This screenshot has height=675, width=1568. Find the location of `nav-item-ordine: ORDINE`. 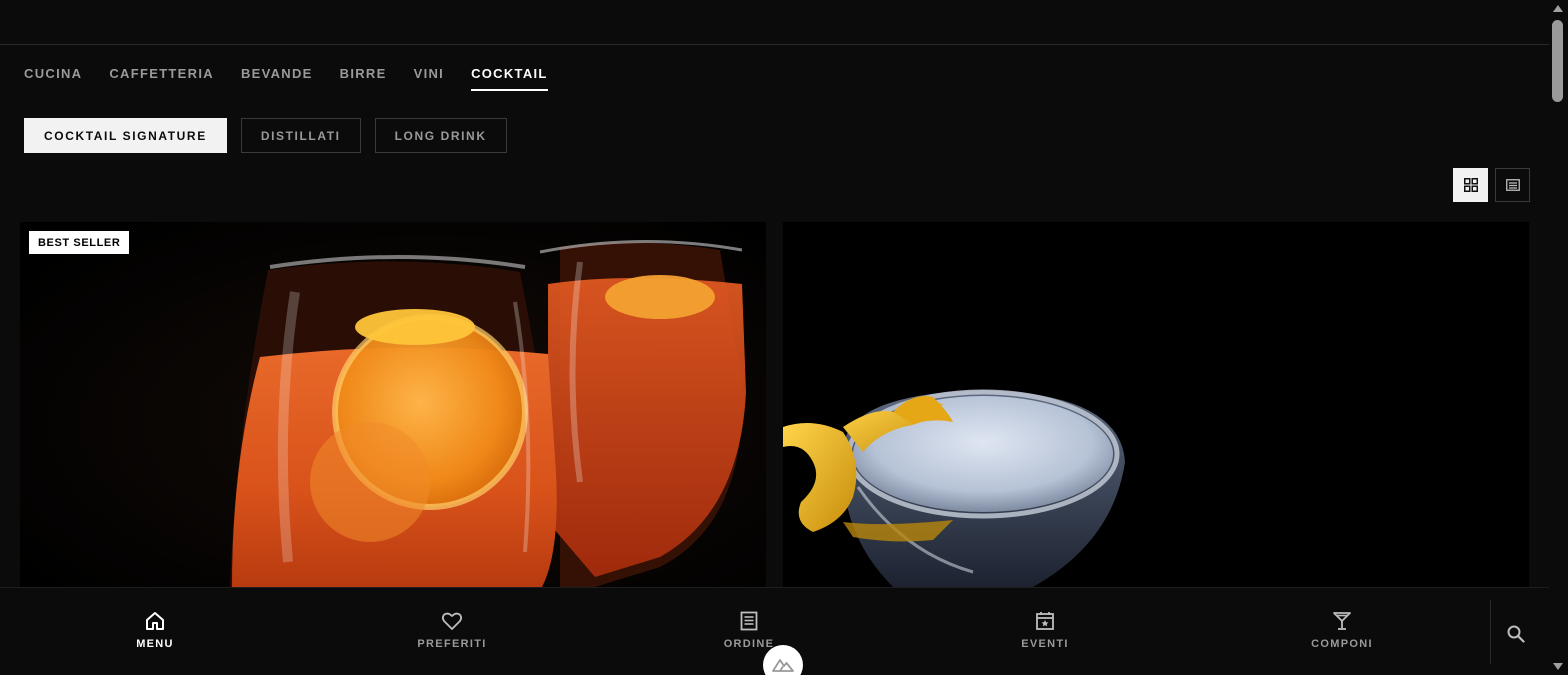

nav-item-ordine: ORDINE is located at coordinates (749, 630).